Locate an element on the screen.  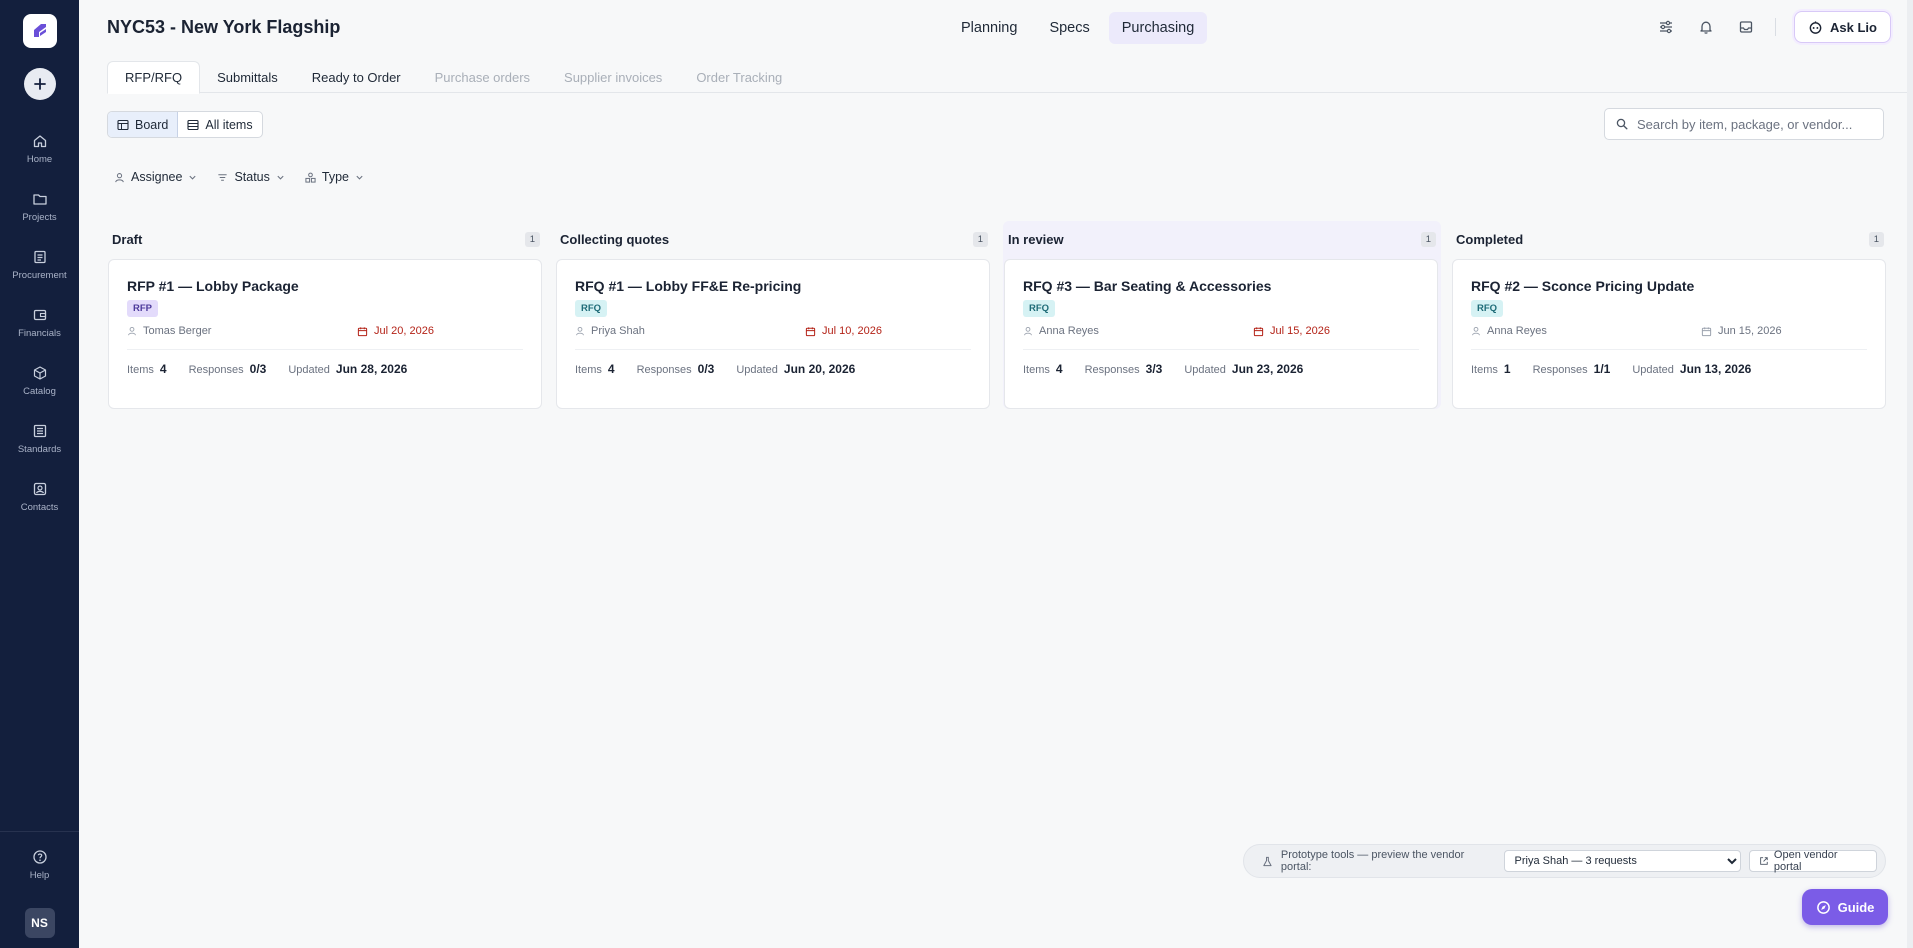
ask-lio-label: Ask Lio is located at coordinates (1853, 27).